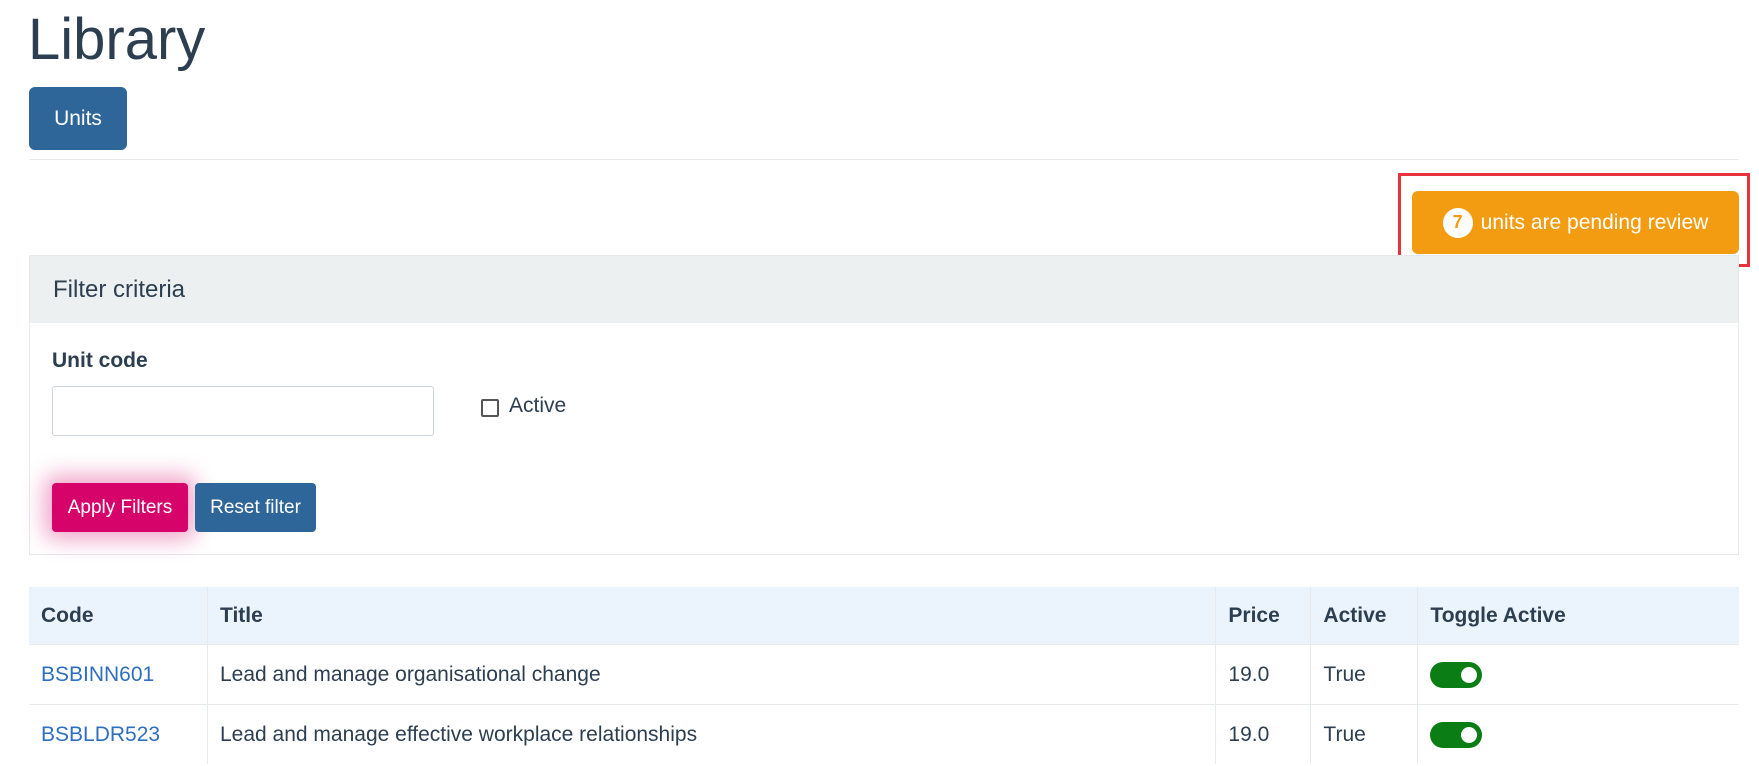 The width and height of the screenshot is (1759, 766). Describe the element at coordinates (1263, 616) in the screenshot. I see `column-header-price: Price` at that location.